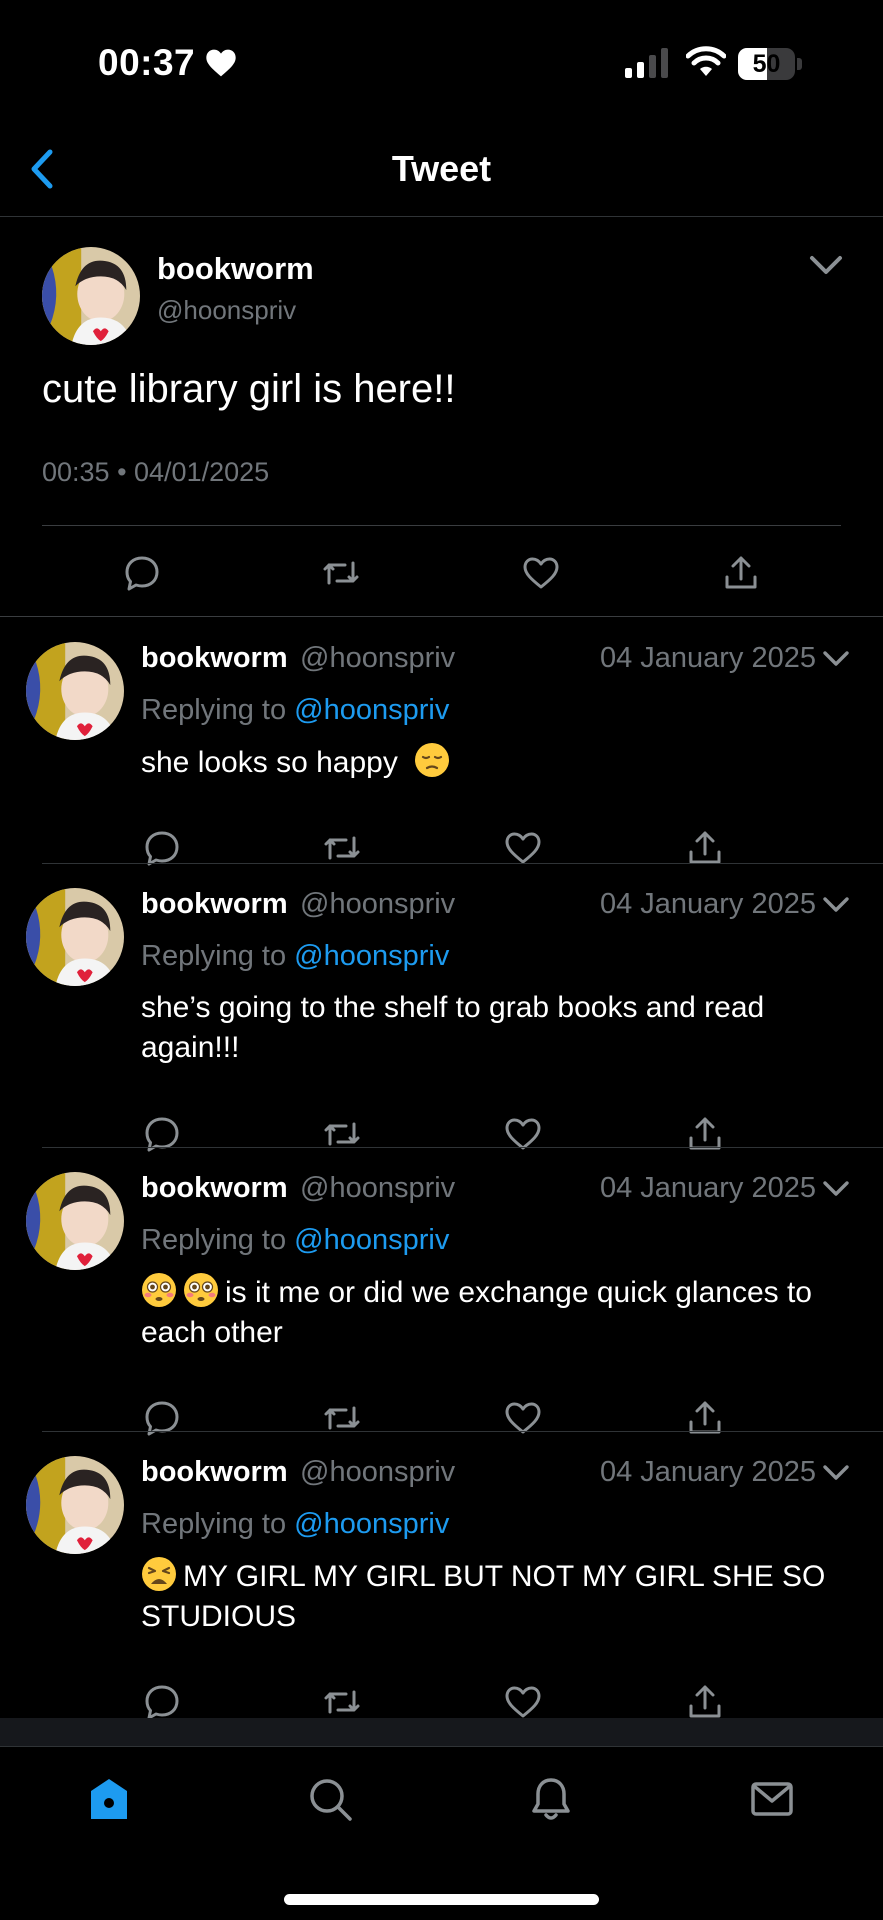 Image resolution: width=883 pixels, height=1920 pixels. I want to click on home-indicator, so click(441, 1899).